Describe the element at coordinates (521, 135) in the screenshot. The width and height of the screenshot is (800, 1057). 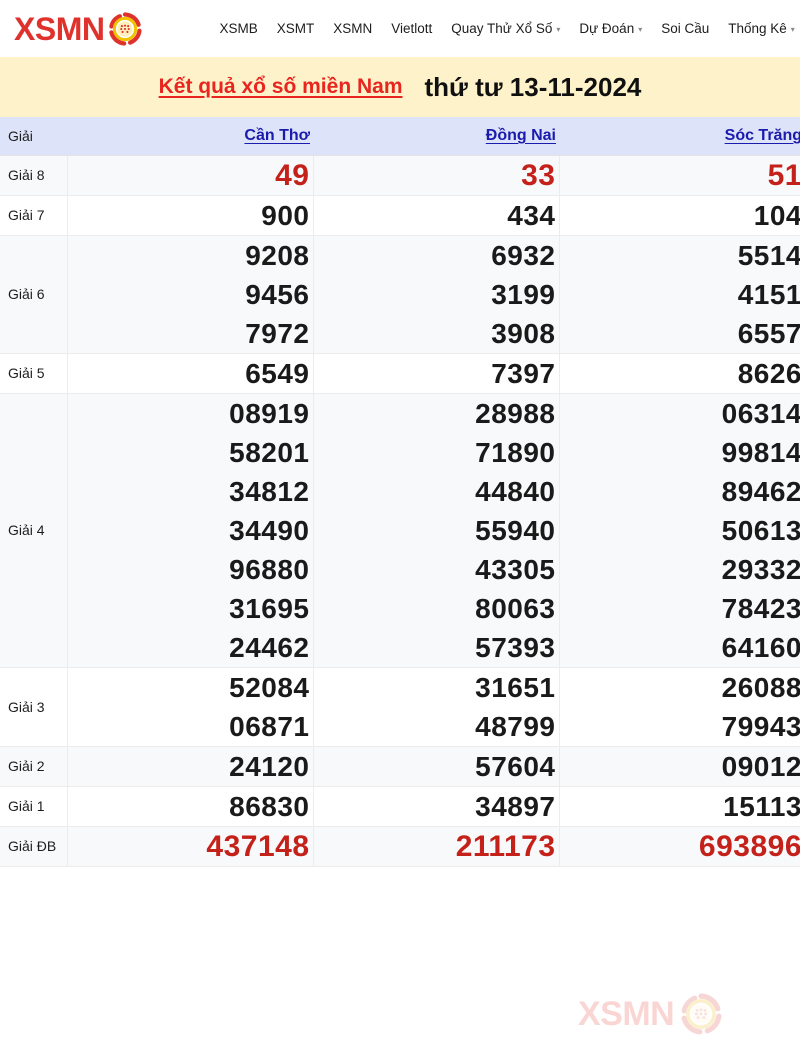
I see `province-link-dong-nai: Đồng Nai` at that location.